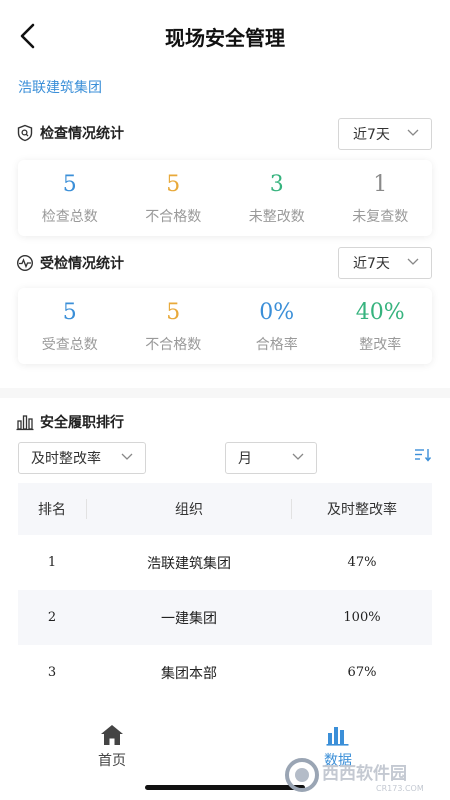  Describe the element at coordinates (362, 672) in the screenshot. I see `cell-rate: 67%` at that location.